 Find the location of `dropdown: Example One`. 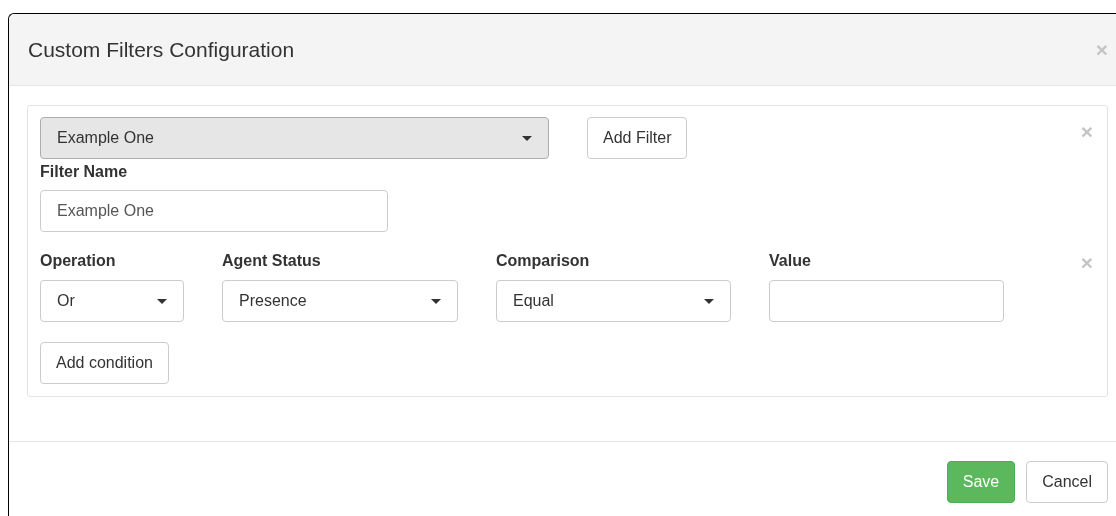

dropdown: Example One is located at coordinates (294, 138).